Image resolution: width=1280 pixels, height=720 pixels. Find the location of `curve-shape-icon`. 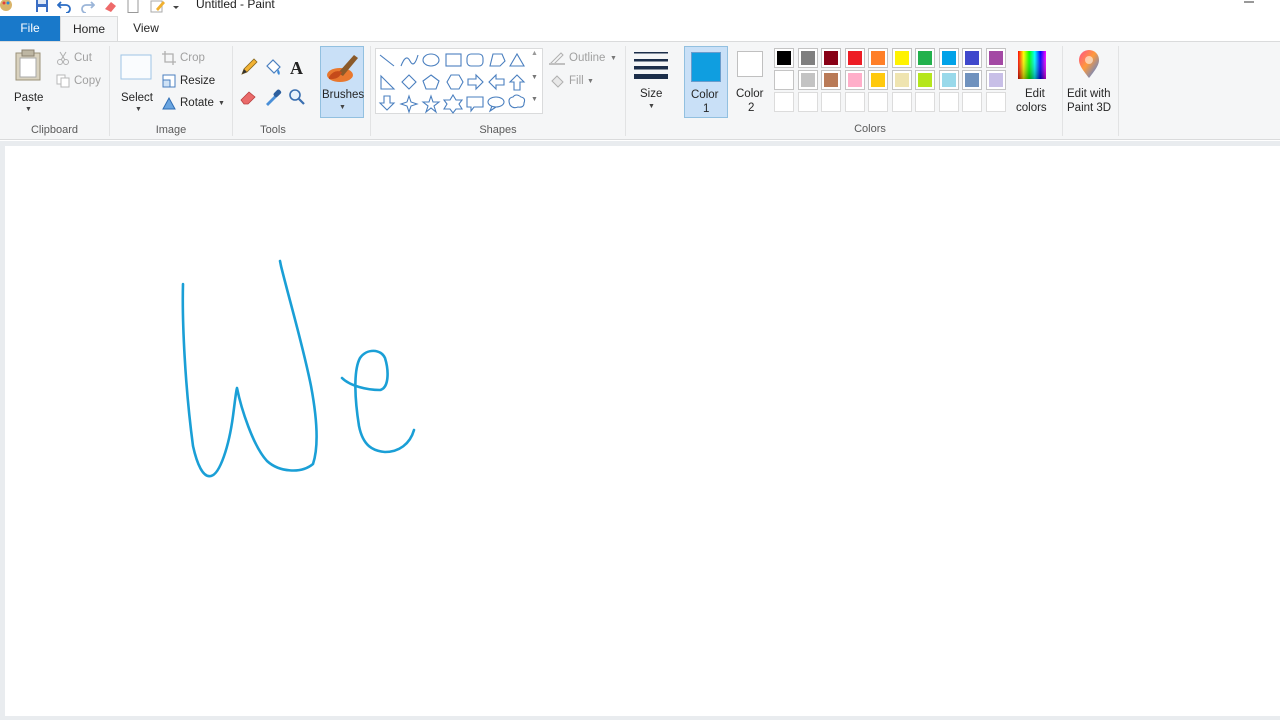

curve-shape-icon is located at coordinates (409, 60).